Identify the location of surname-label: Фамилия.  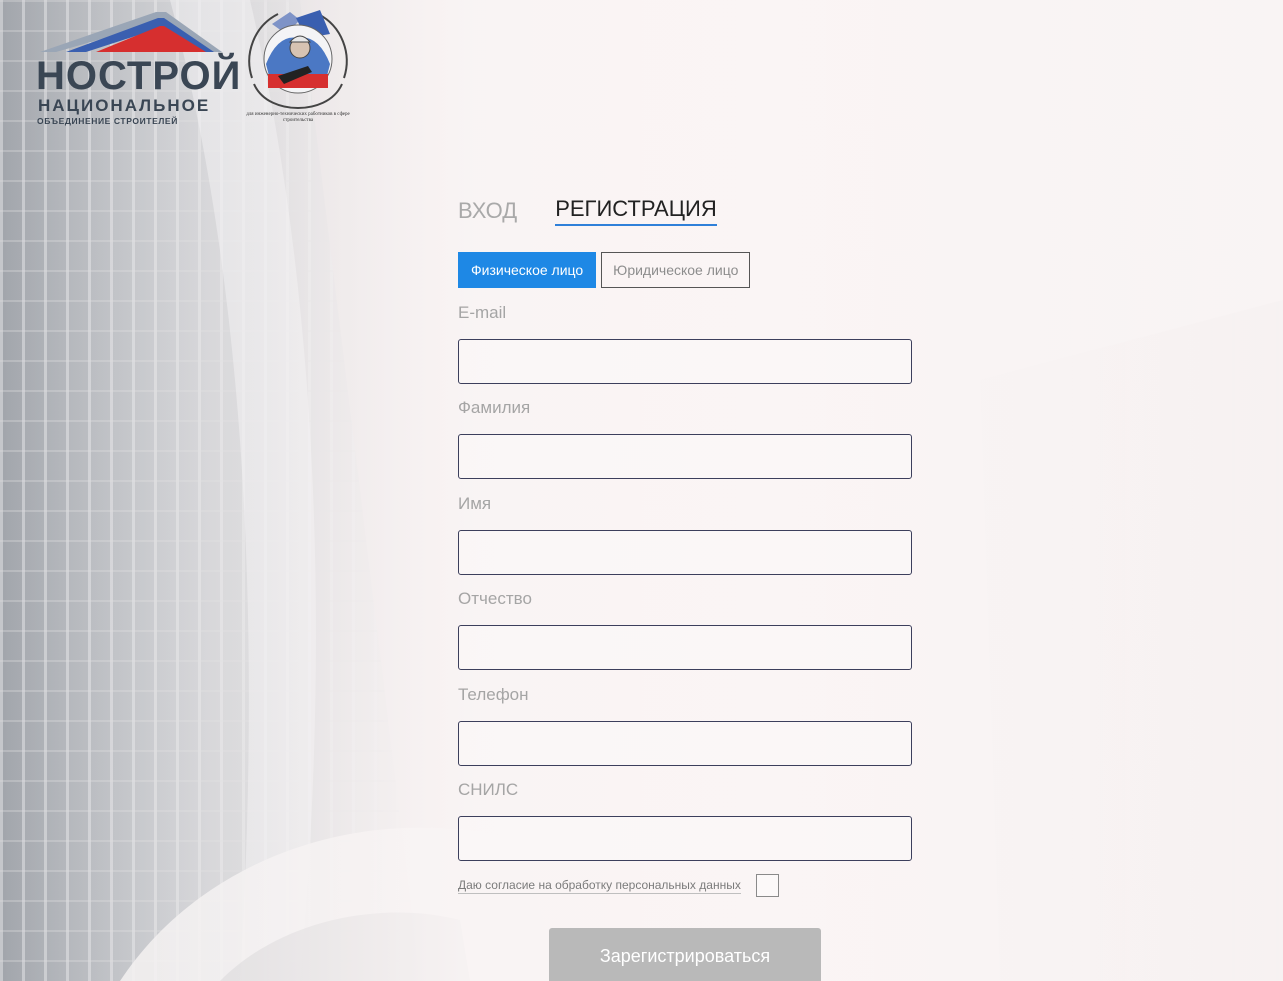
(494, 407).